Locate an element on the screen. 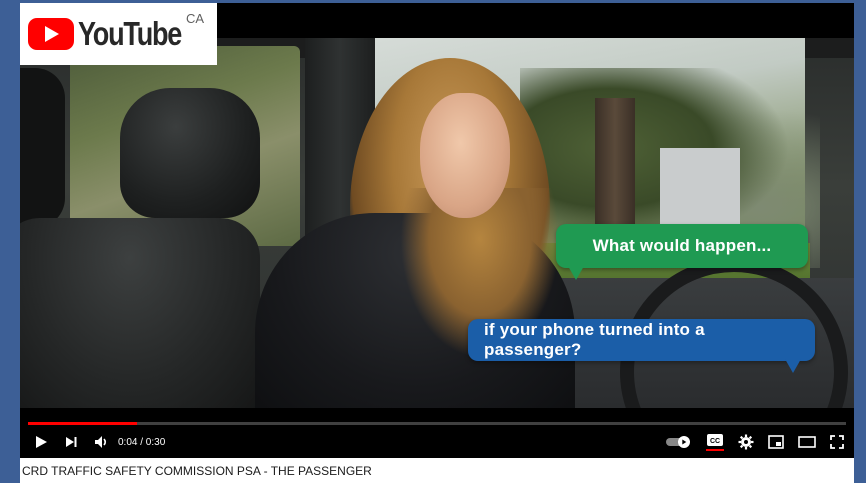  progress-fill is located at coordinates (82, 423).